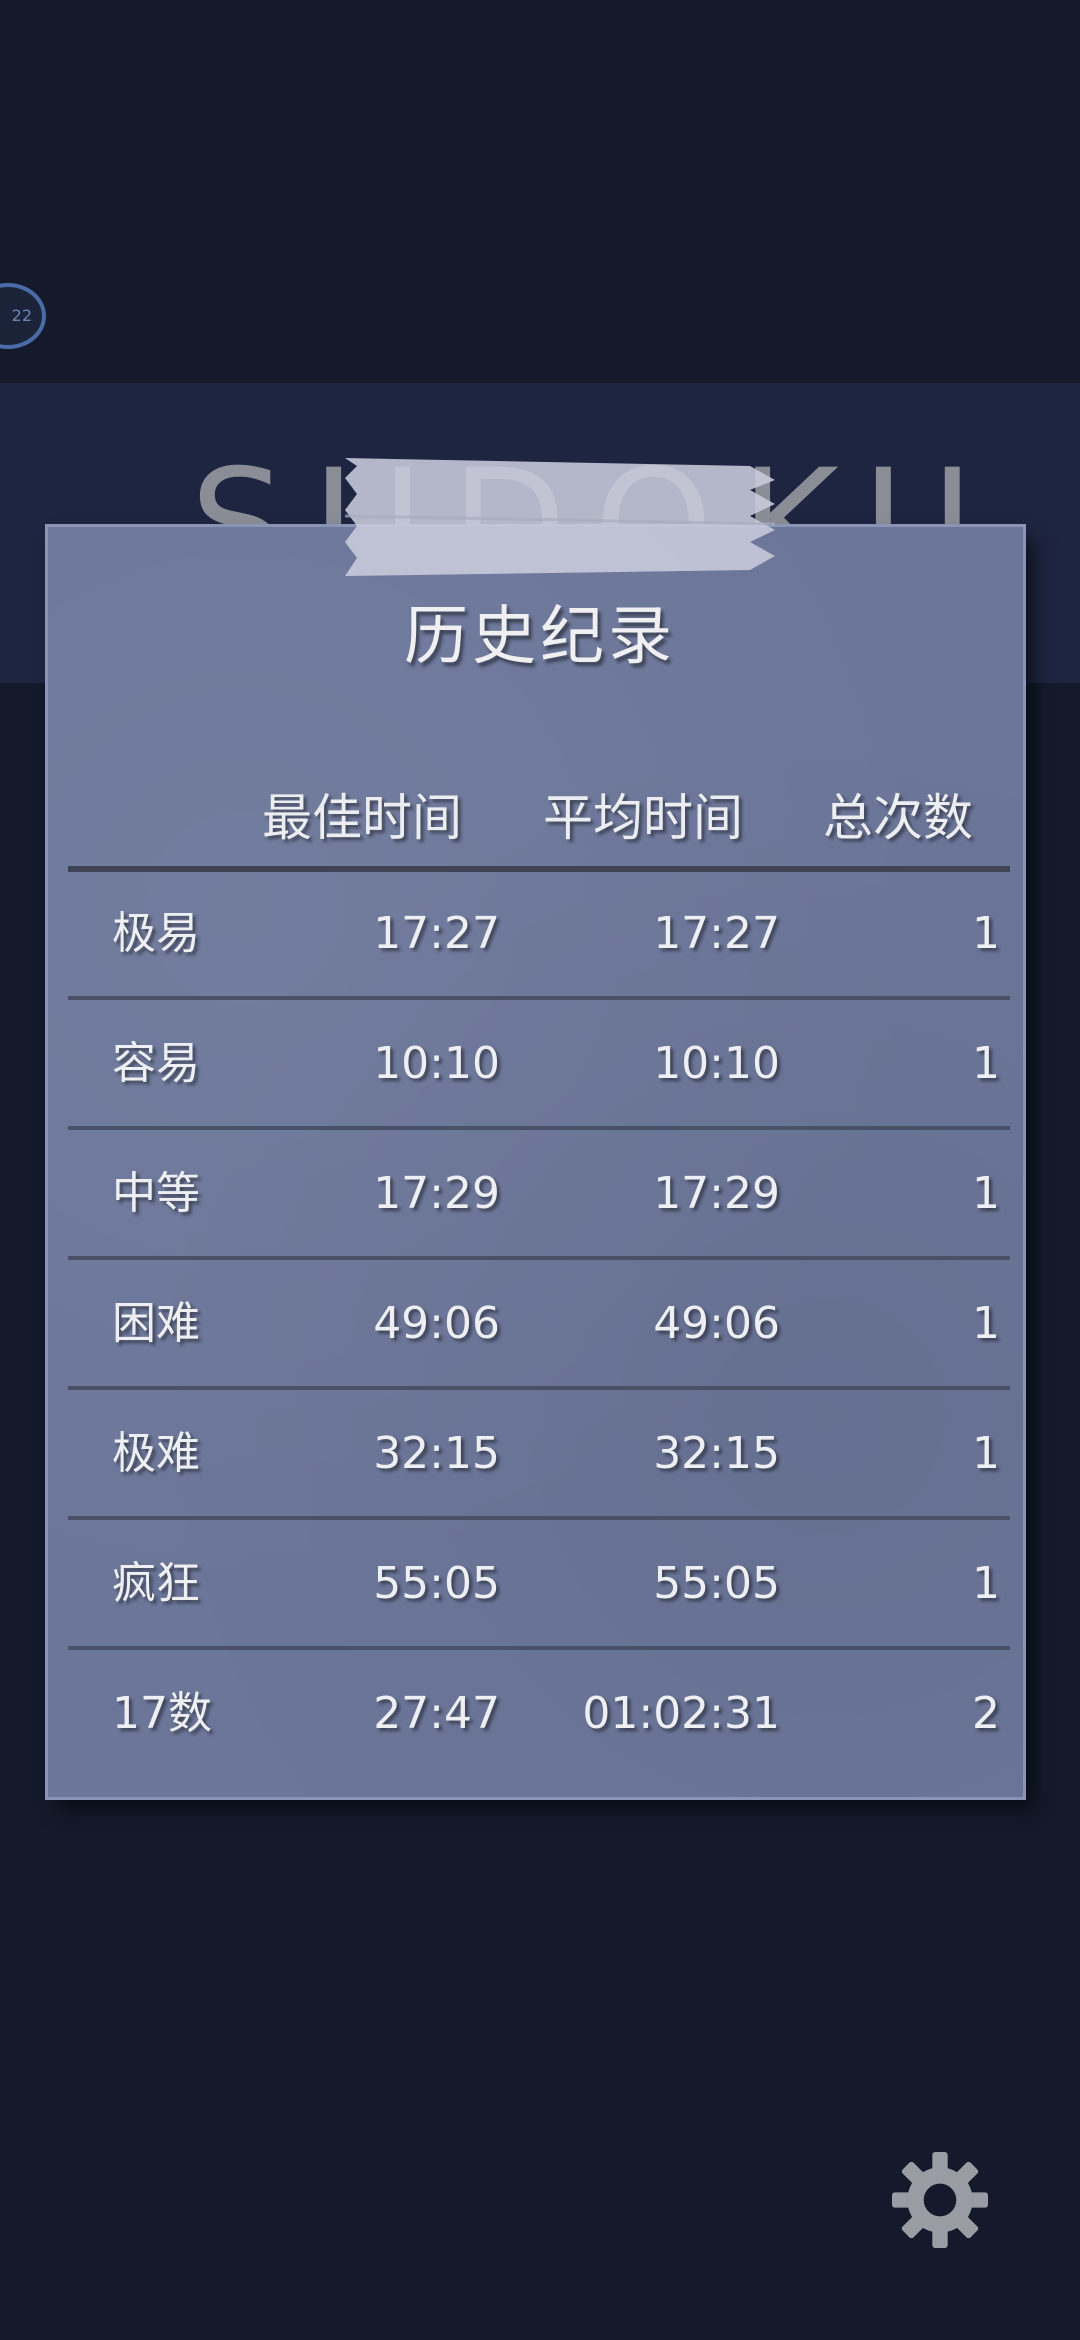  I want to click on row-average-time: 32:15, so click(716, 1453).